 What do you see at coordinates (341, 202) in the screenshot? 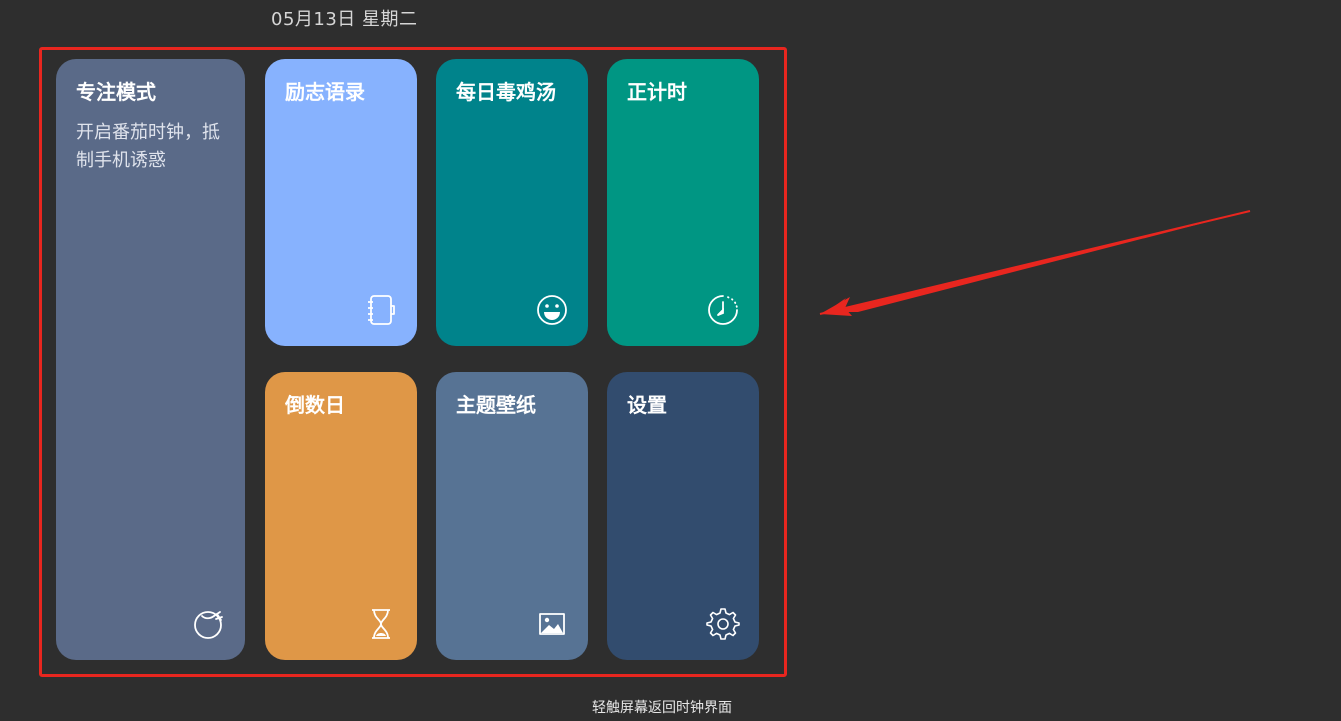
I see `tile-motivational-quotes: 励志语录` at bounding box center [341, 202].